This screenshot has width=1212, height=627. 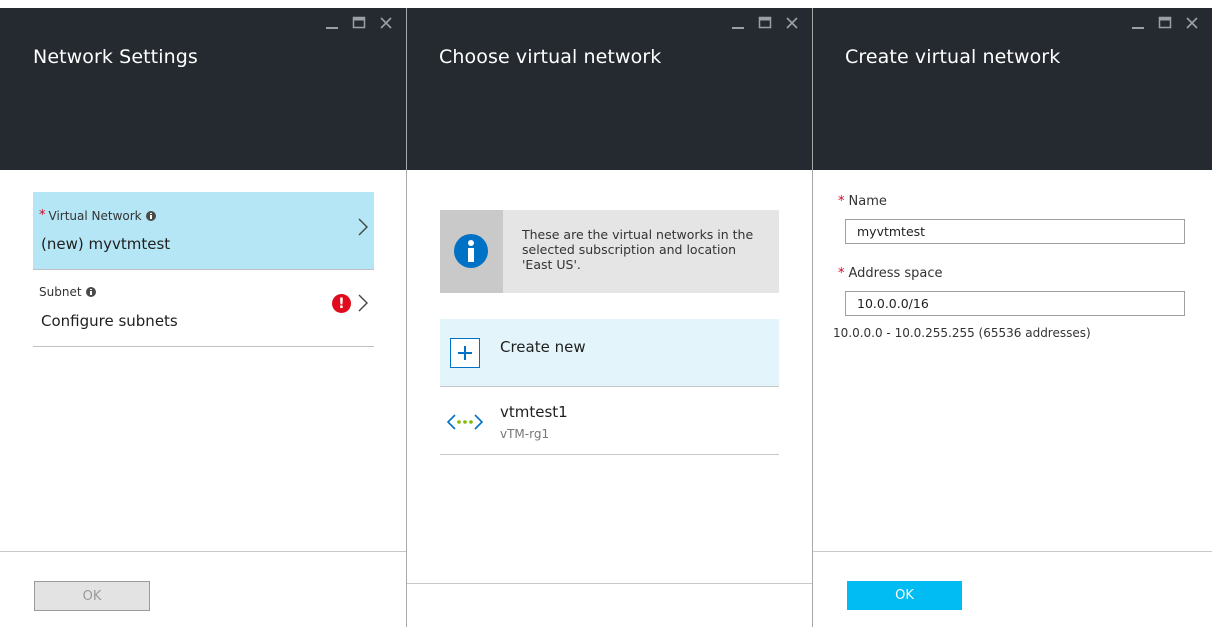 What do you see at coordinates (465, 422) in the screenshot?
I see `virtual-network-icon` at bounding box center [465, 422].